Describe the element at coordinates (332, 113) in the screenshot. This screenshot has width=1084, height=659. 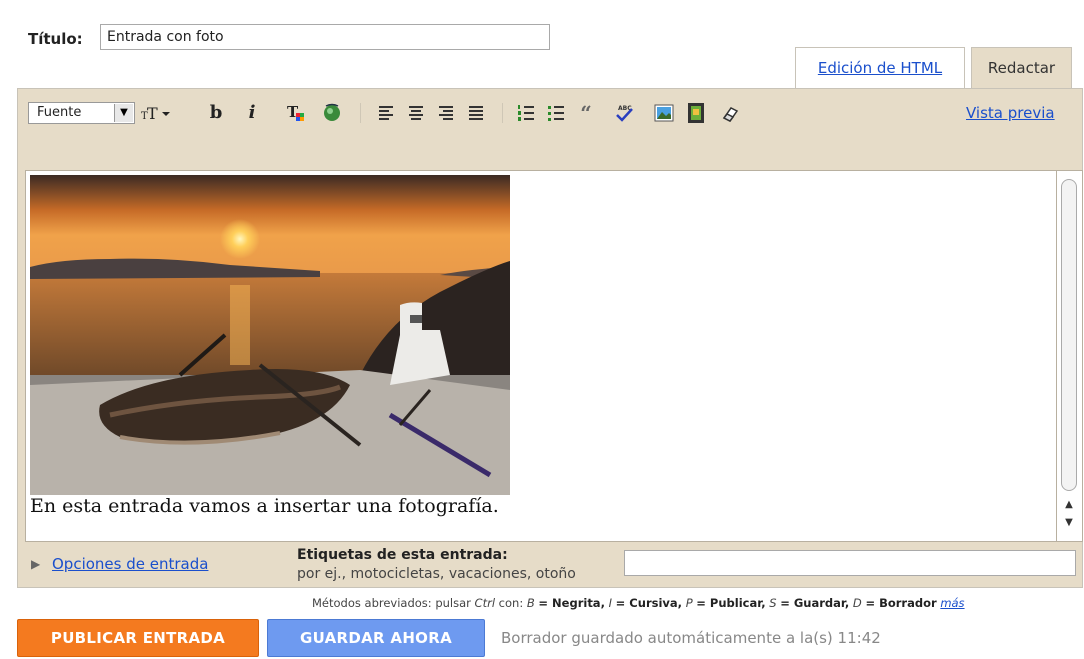
I see `link-icon` at that location.